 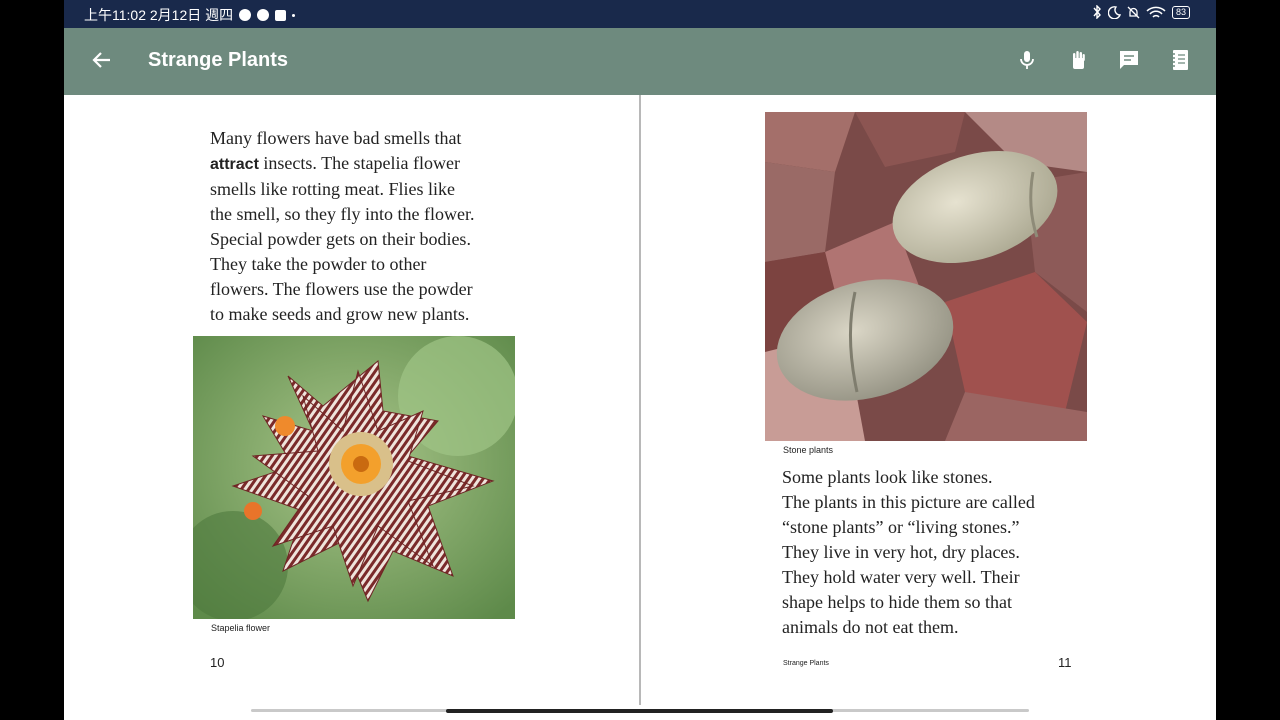 I want to click on text-line: animals do not eat them., so click(x=870, y=627).